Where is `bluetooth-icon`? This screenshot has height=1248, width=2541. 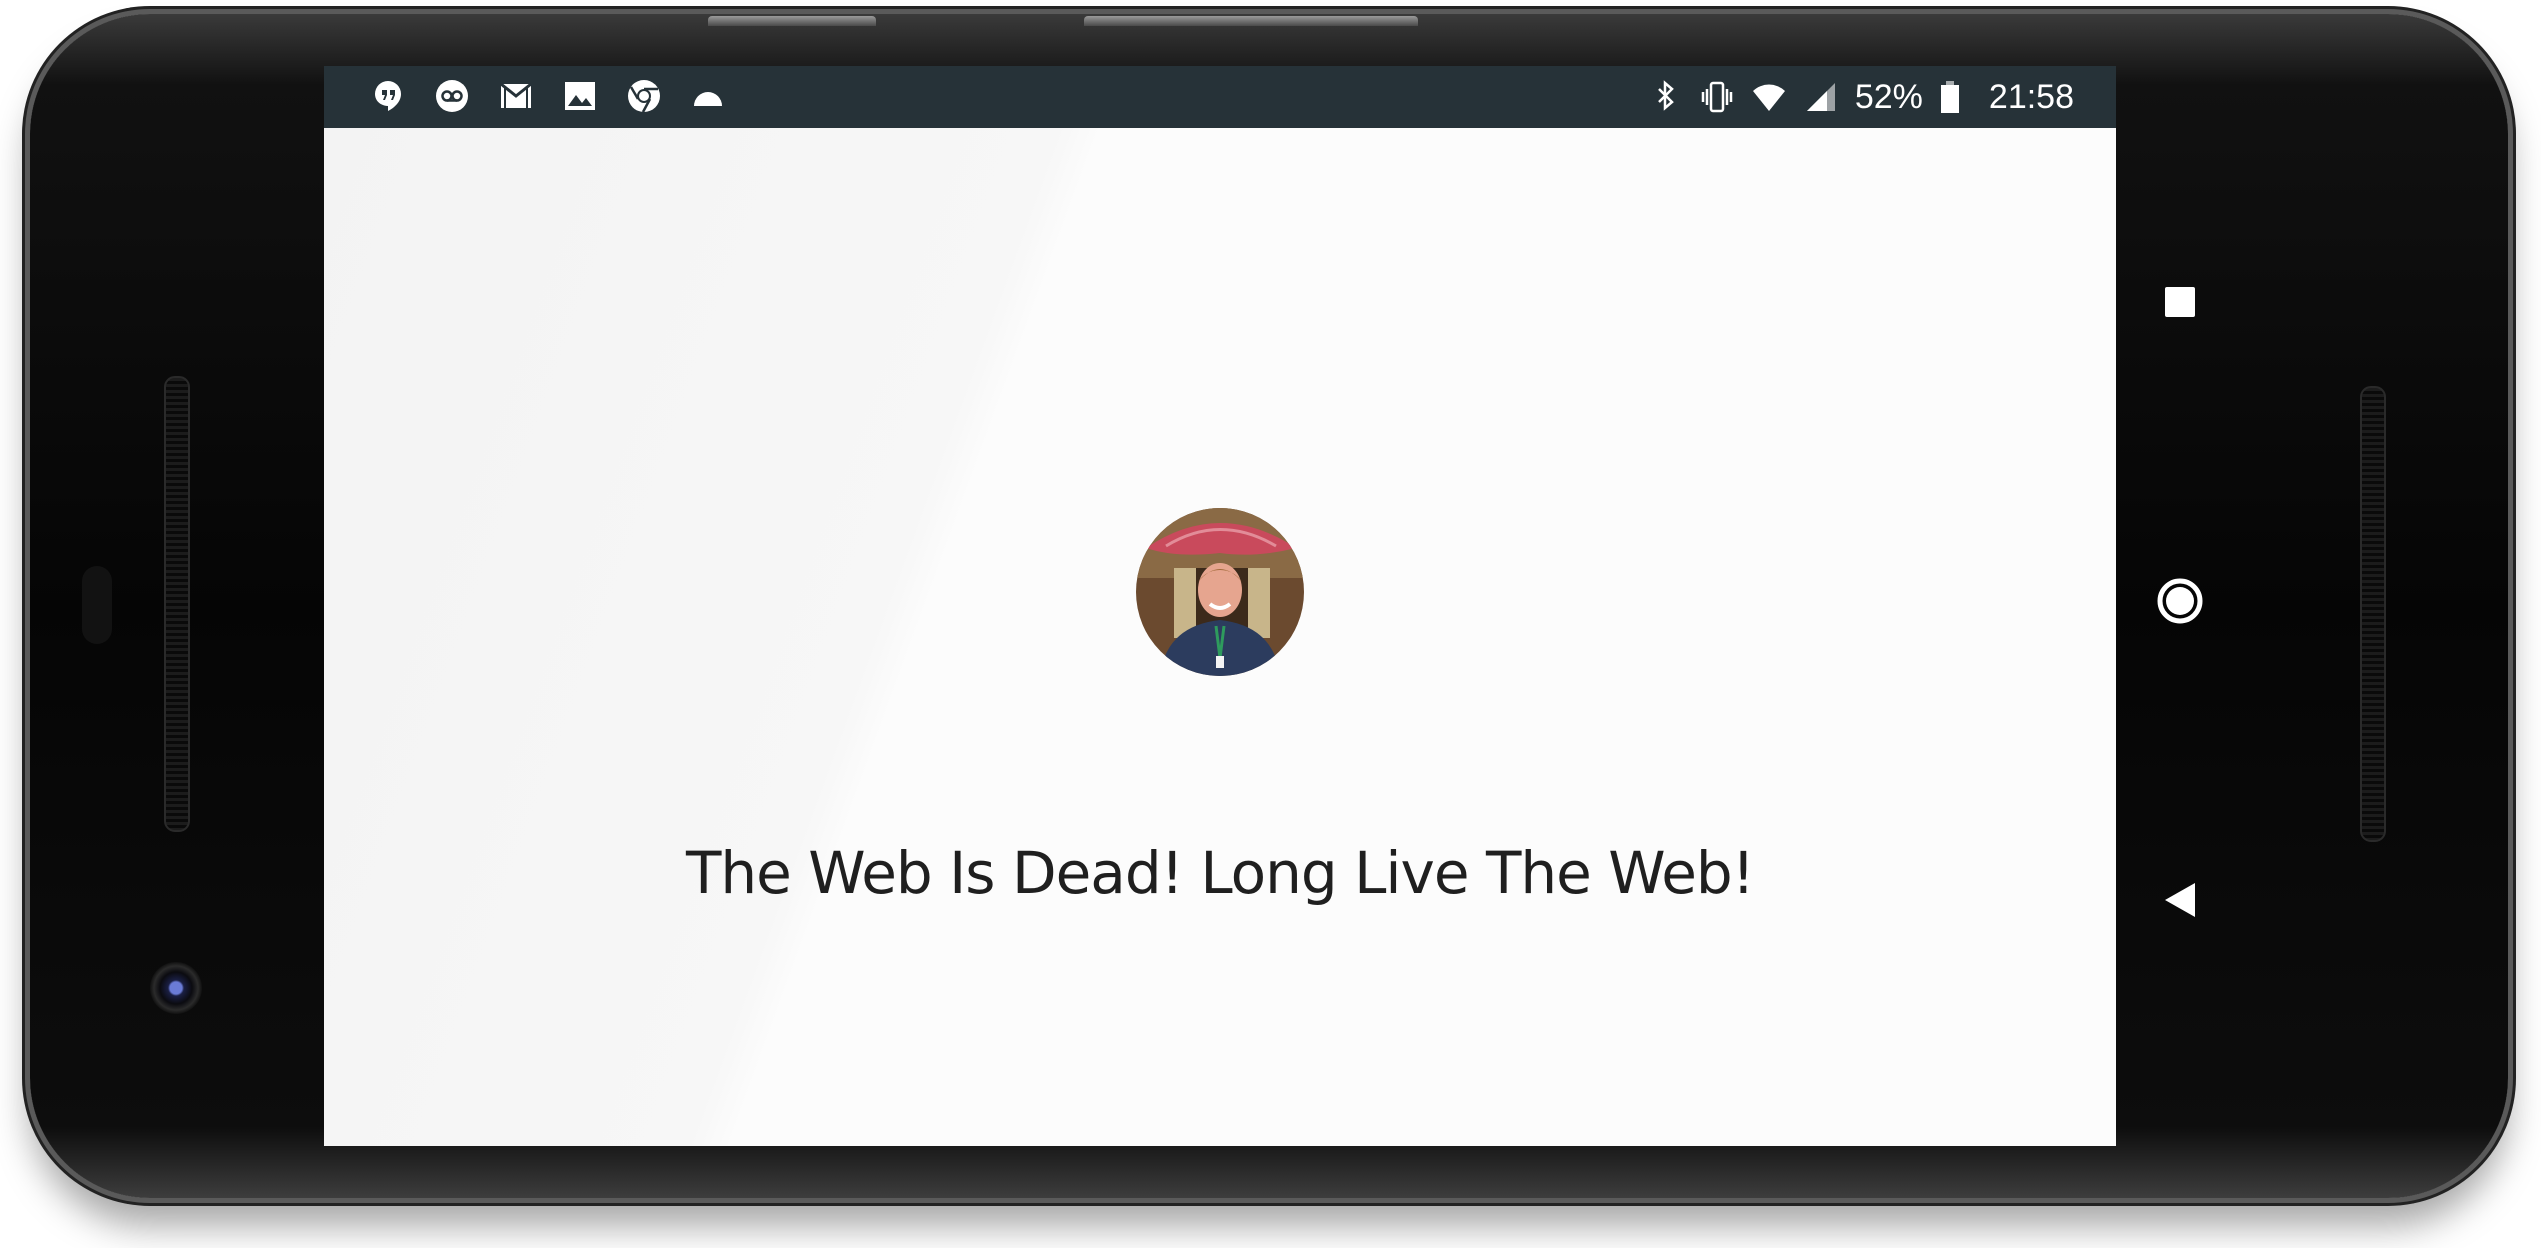
bluetooth-icon is located at coordinates (1665, 97).